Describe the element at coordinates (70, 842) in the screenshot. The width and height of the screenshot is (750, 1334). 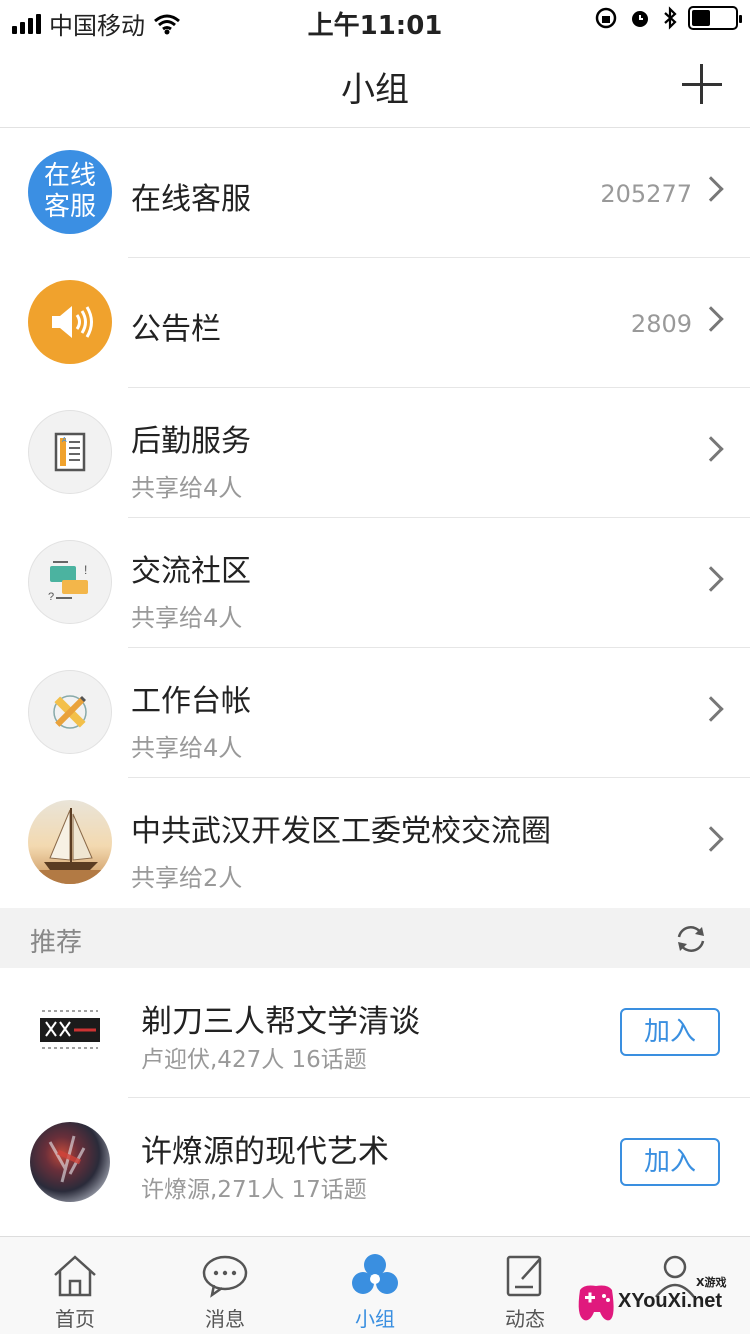
I see `sailboat-photo` at that location.